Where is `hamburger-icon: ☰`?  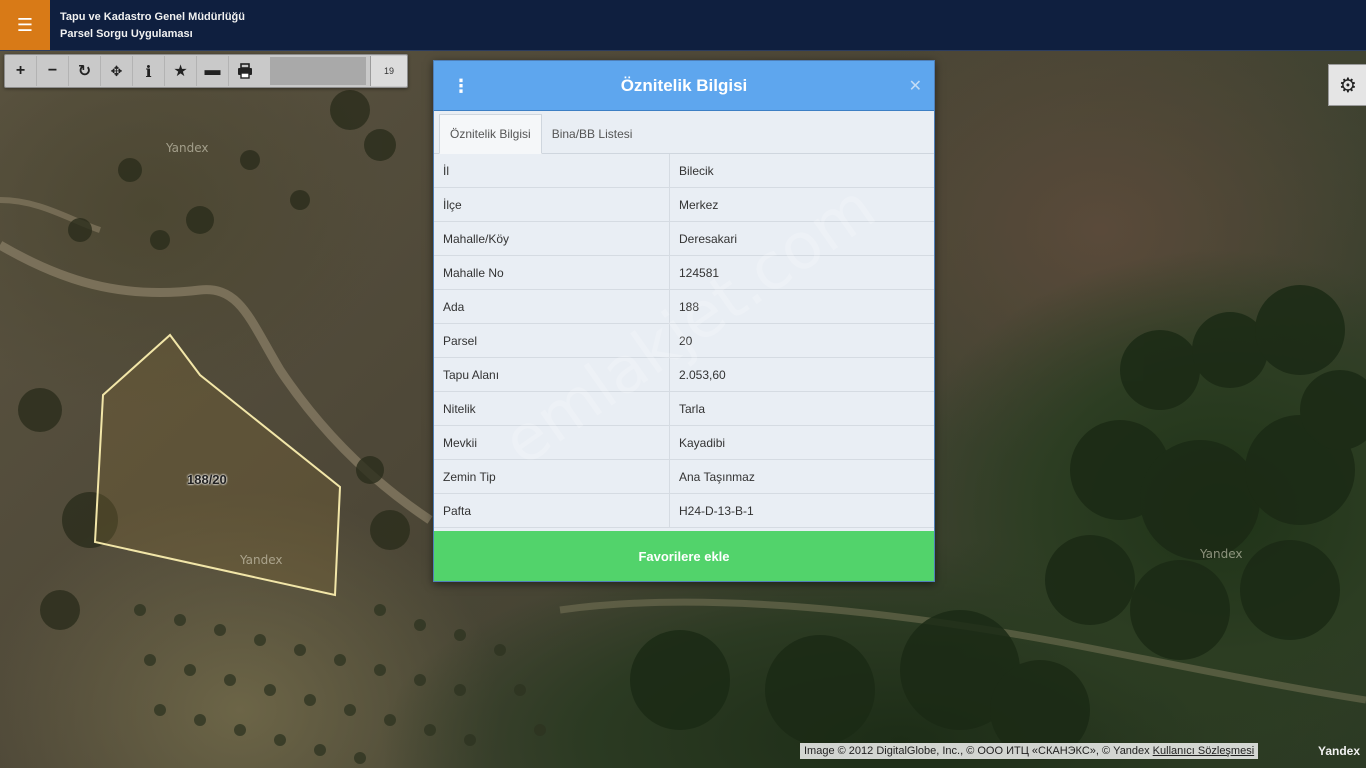 hamburger-icon: ☰ is located at coordinates (25, 24).